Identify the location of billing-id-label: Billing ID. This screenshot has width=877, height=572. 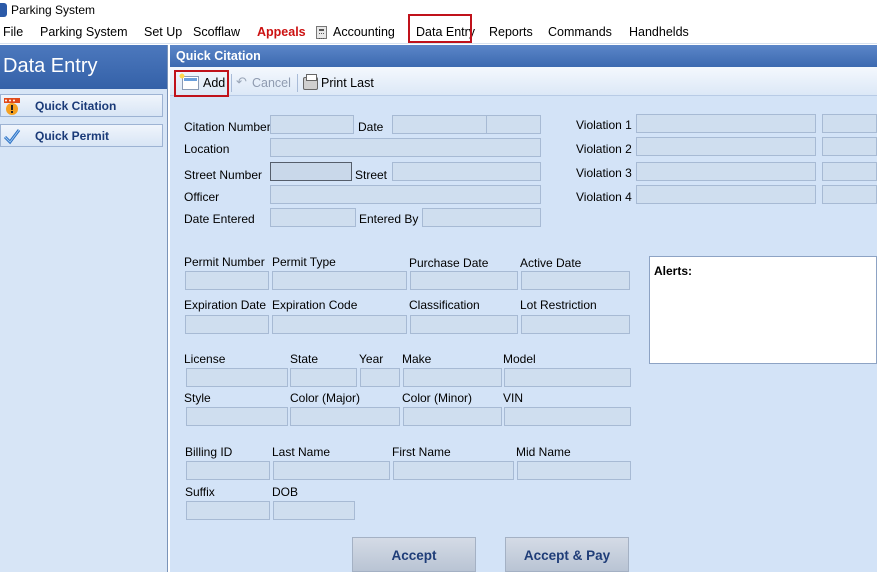
(209, 452).